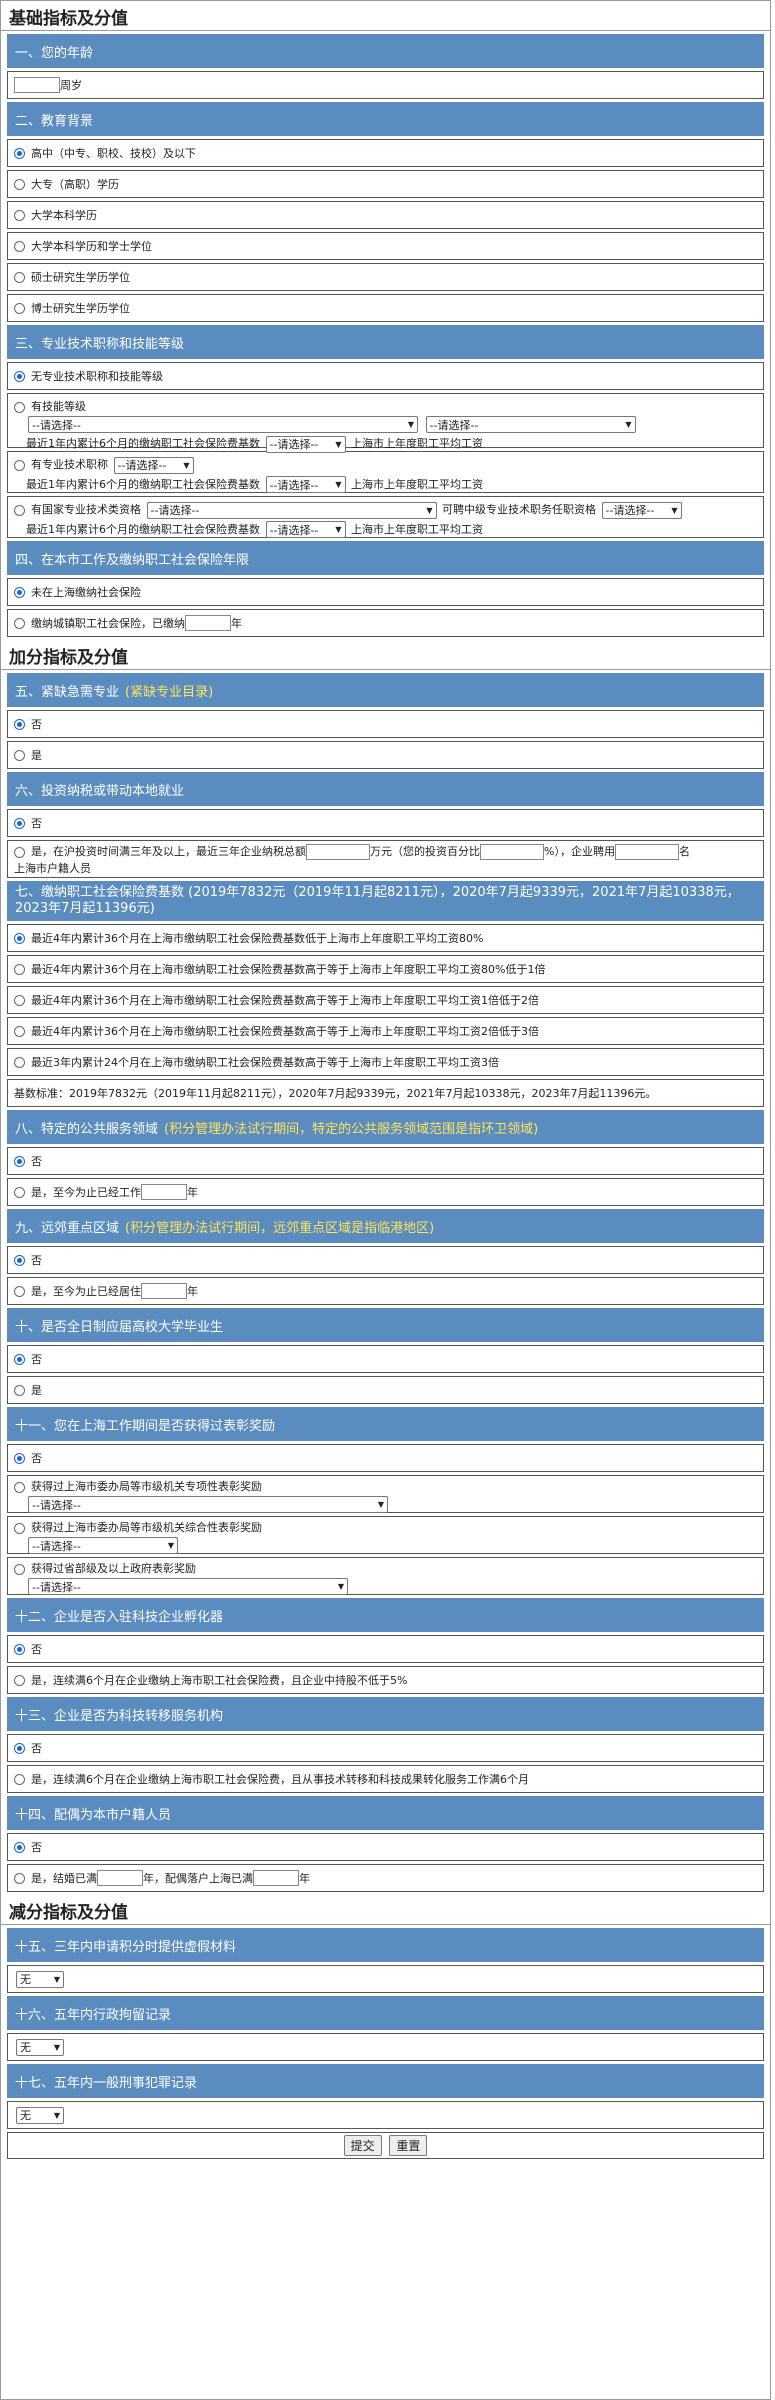  Describe the element at coordinates (385, 1680) in the screenshot. I see `s12-yes: 是，连续满6个月在企业缴纳上海市职工社会保险费，且企业中持股不低于5%` at that location.